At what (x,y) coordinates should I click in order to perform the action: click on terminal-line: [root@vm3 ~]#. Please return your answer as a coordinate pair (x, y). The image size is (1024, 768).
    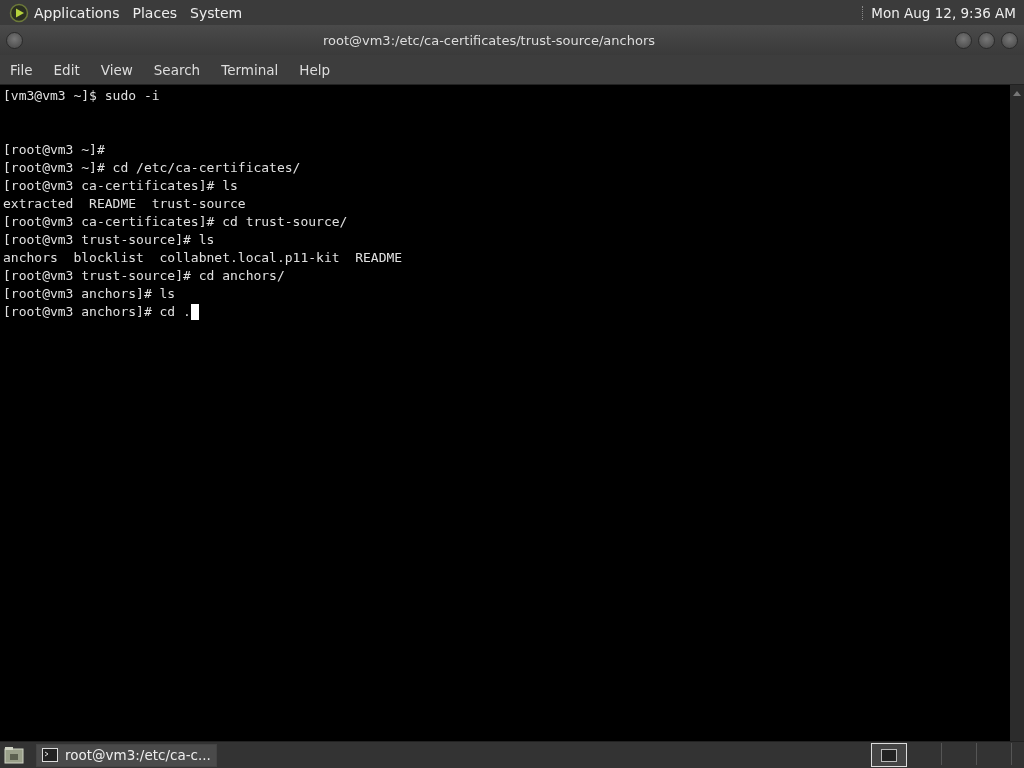
    Looking at the image, I should click on (54, 150).